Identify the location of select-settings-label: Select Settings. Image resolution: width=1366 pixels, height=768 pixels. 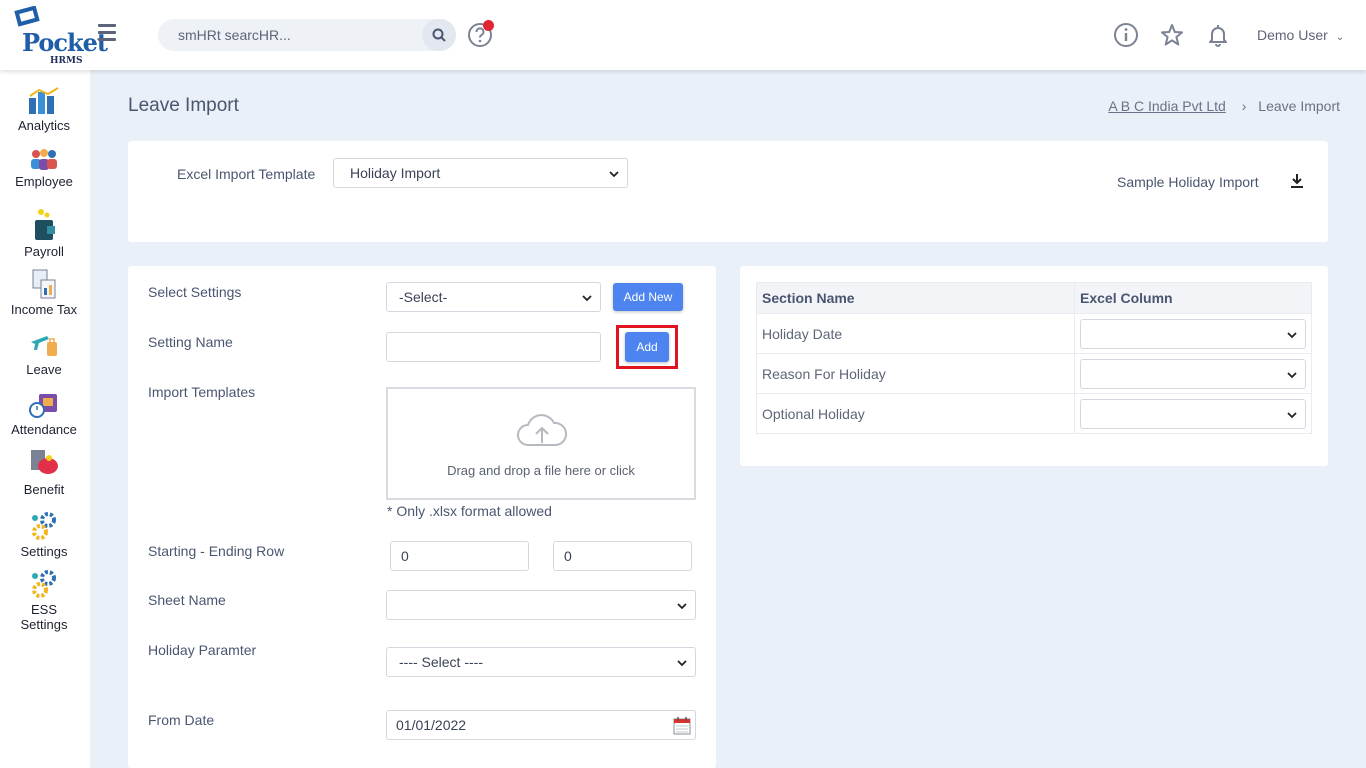
(195, 292).